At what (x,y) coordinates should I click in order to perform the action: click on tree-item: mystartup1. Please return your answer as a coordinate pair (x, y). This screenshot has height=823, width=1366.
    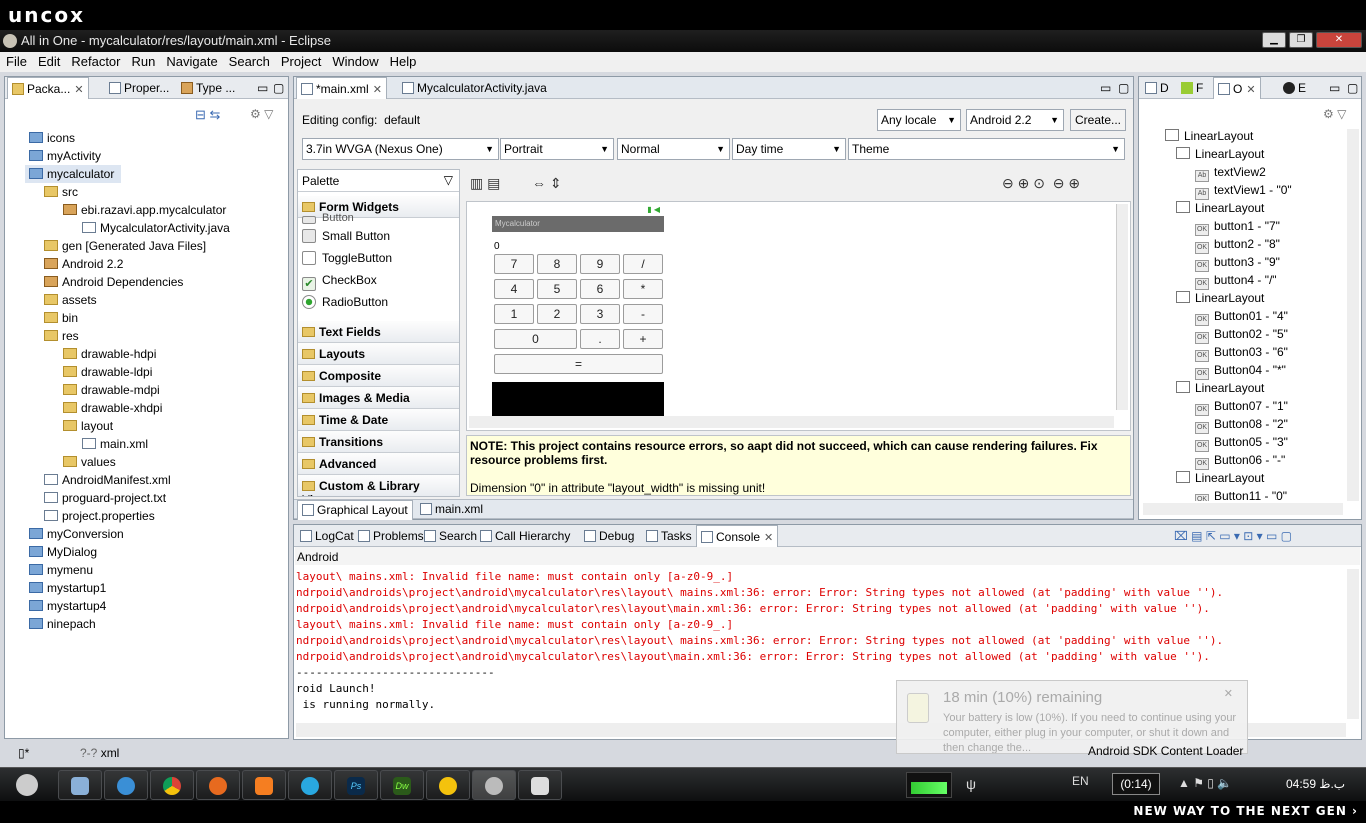
    Looking at the image, I should click on (155, 588).